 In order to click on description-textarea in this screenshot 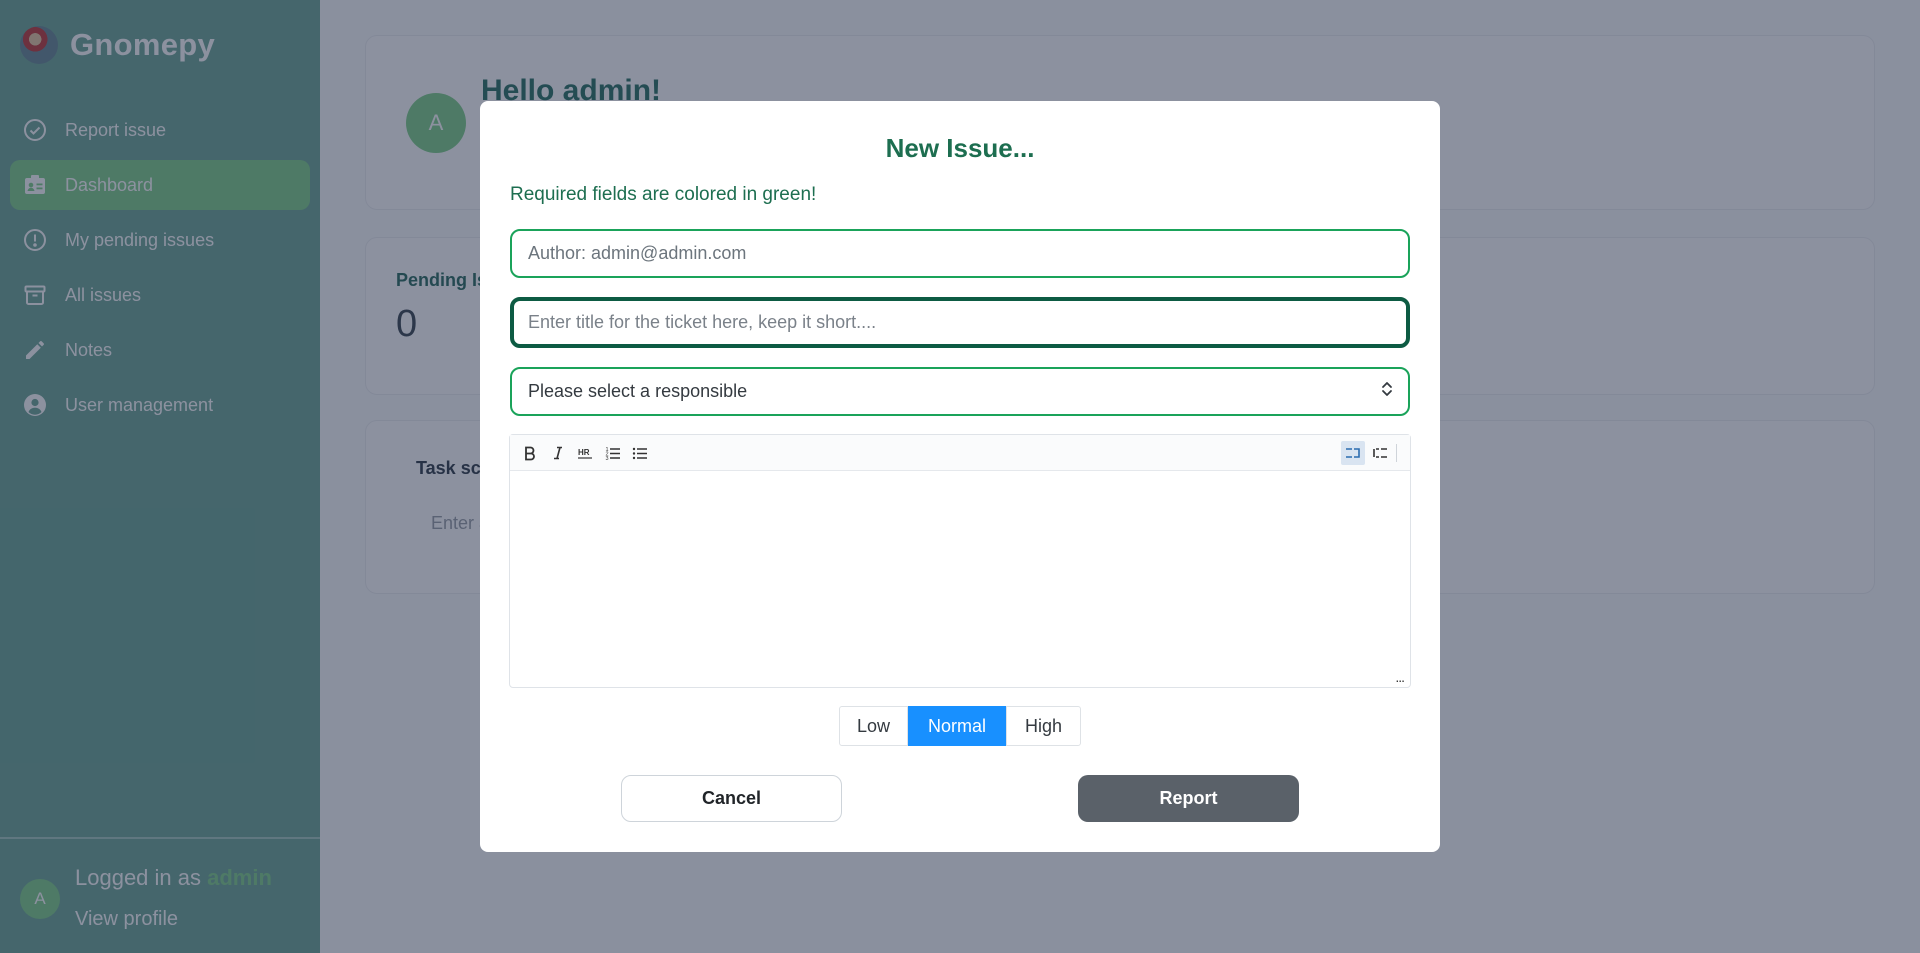, I will do `click(960, 579)`.